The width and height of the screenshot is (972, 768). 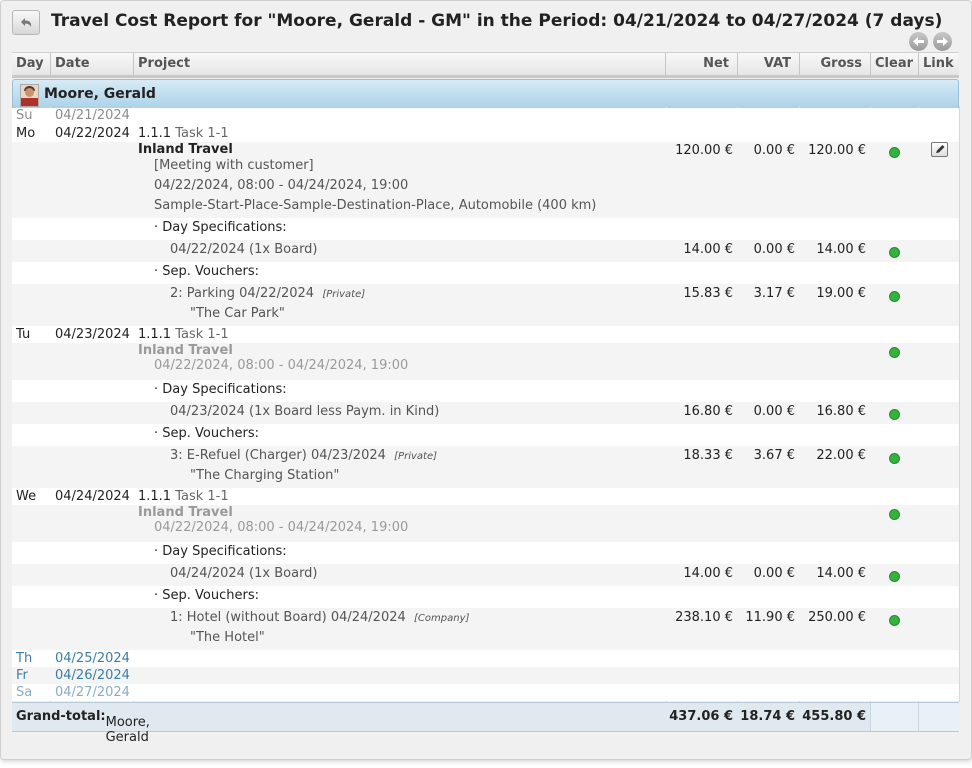 I want to click on day-spec-label: 04/22/2024 (1x Board), so click(x=244, y=249).